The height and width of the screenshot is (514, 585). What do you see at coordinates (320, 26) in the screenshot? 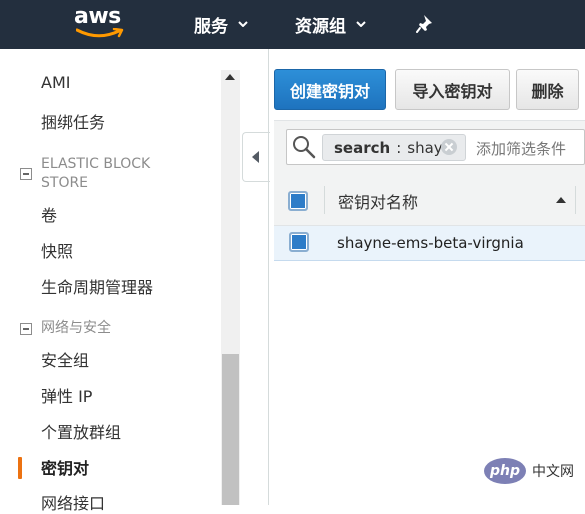
I see `nav-resource-groups-label: 资源组` at bounding box center [320, 26].